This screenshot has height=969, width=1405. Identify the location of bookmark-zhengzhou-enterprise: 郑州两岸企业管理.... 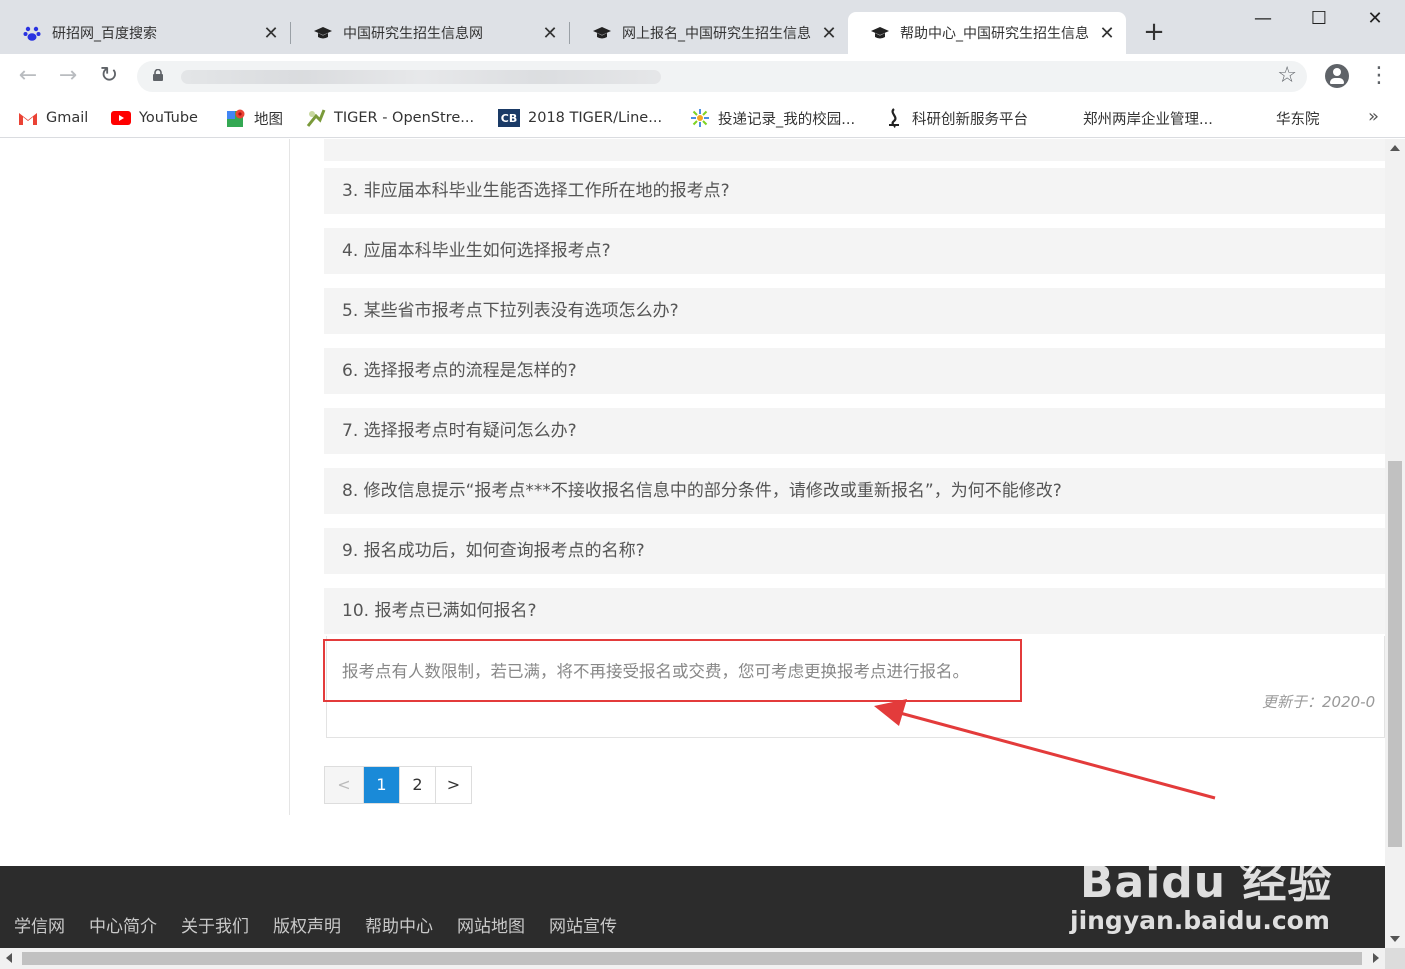
(1148, 118).